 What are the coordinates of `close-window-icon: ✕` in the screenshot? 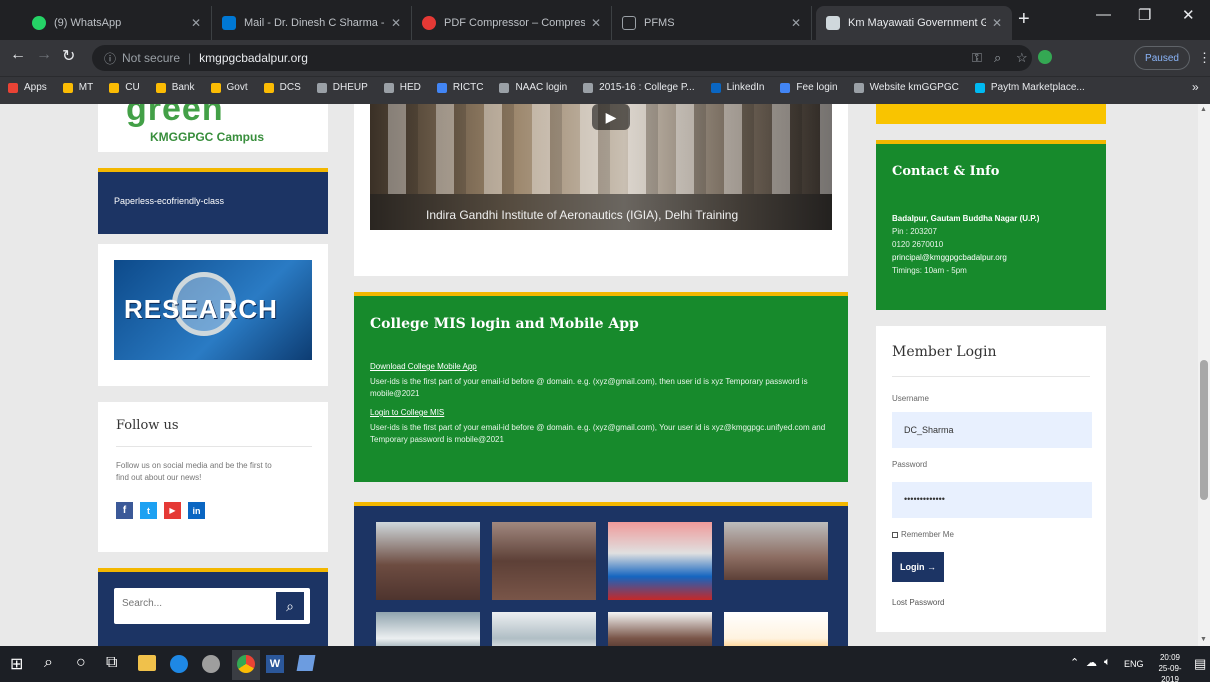 It's located at (1188, 15).